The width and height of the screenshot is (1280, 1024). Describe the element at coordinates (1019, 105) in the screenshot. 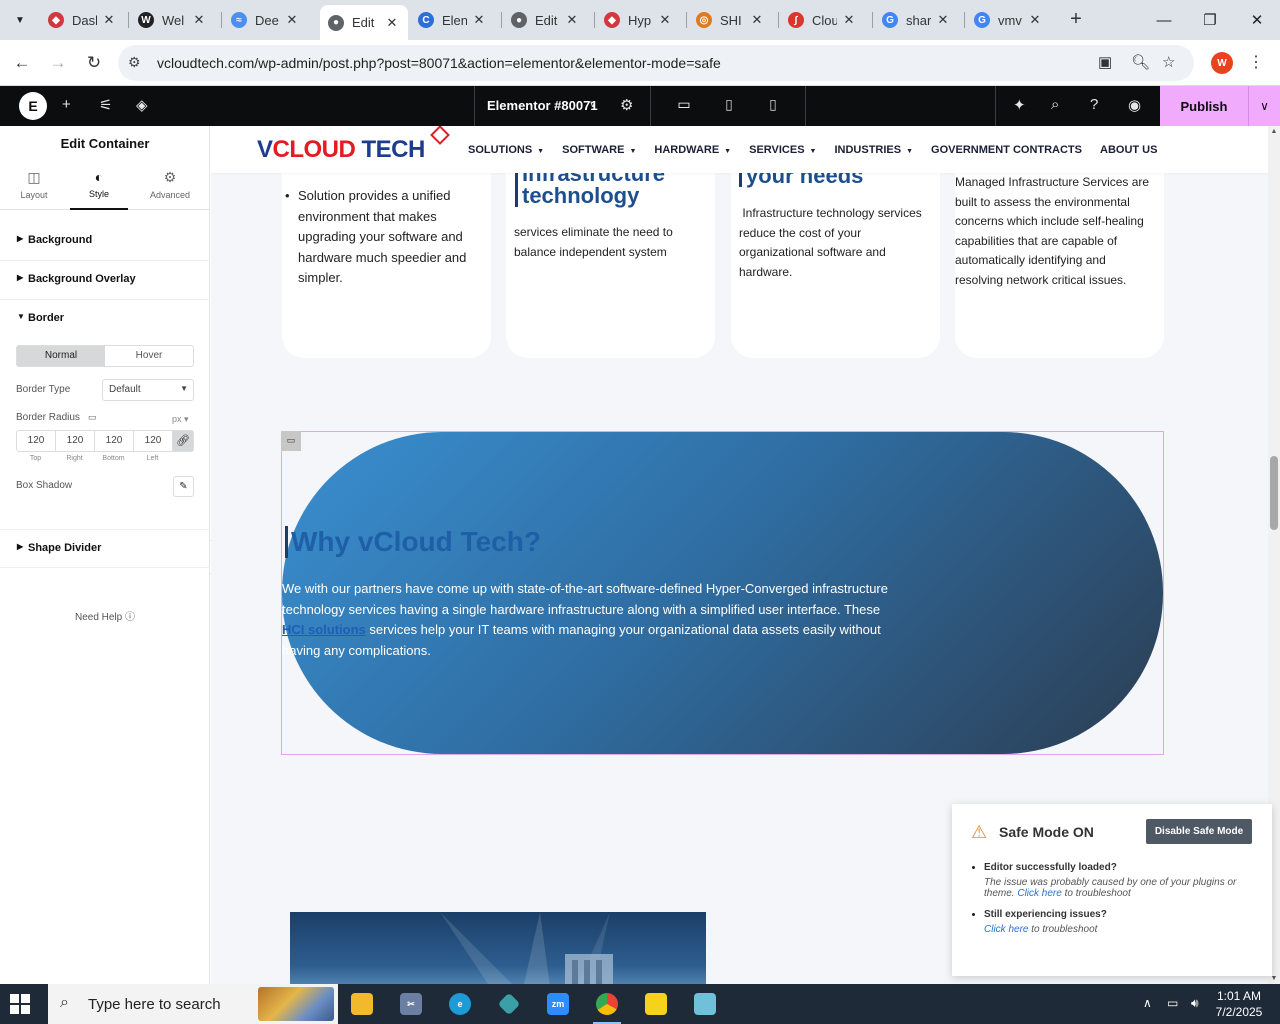

I see `notes-icon: ✦` at that location.